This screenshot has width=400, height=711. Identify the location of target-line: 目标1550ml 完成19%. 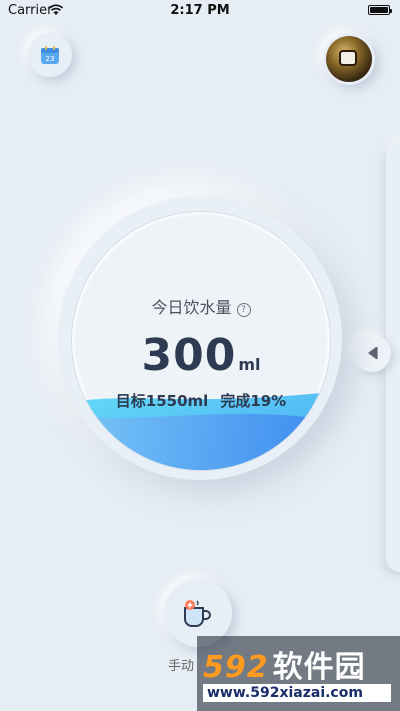
(201, 400).